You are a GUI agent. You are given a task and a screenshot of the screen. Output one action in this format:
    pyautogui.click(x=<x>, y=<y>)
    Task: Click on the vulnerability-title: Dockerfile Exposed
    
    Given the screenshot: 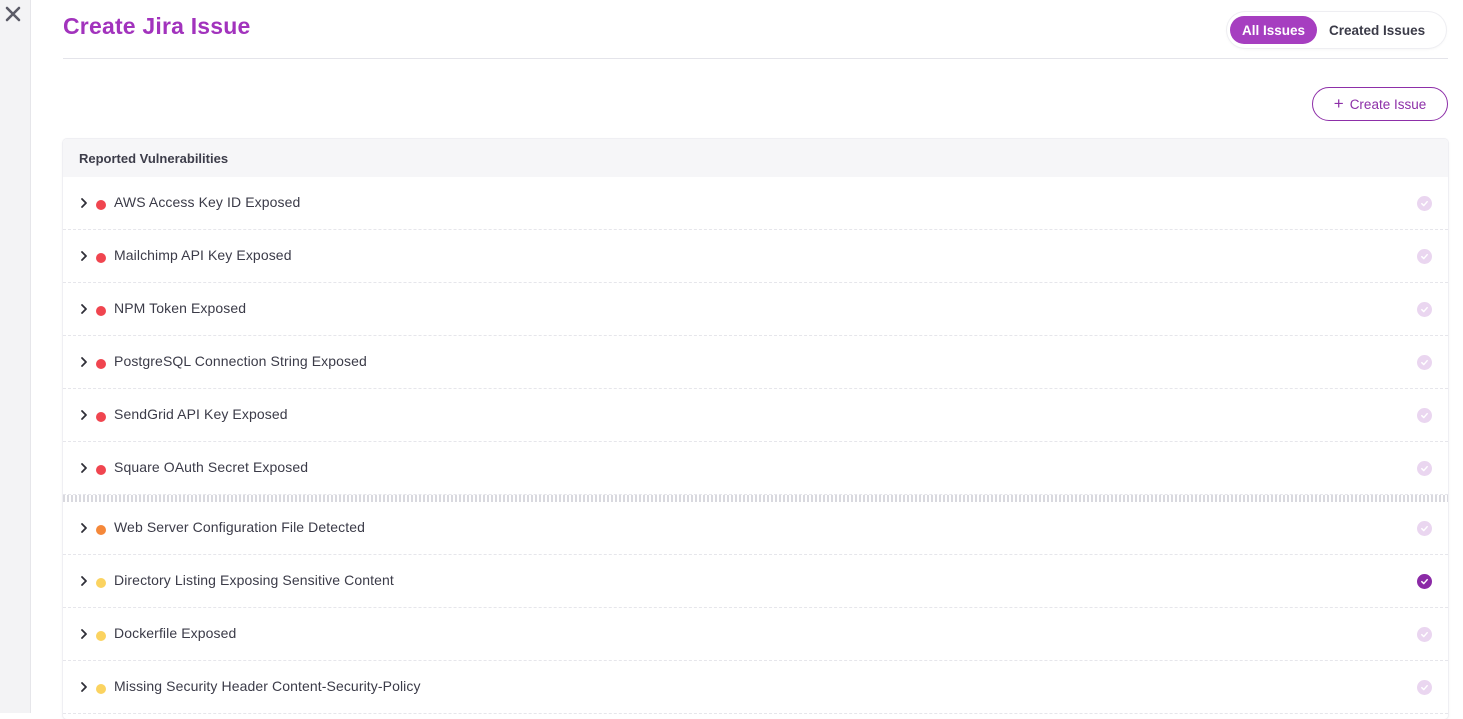 What is the action you would take?
    pyautogui.click(x=175, y=633)
    